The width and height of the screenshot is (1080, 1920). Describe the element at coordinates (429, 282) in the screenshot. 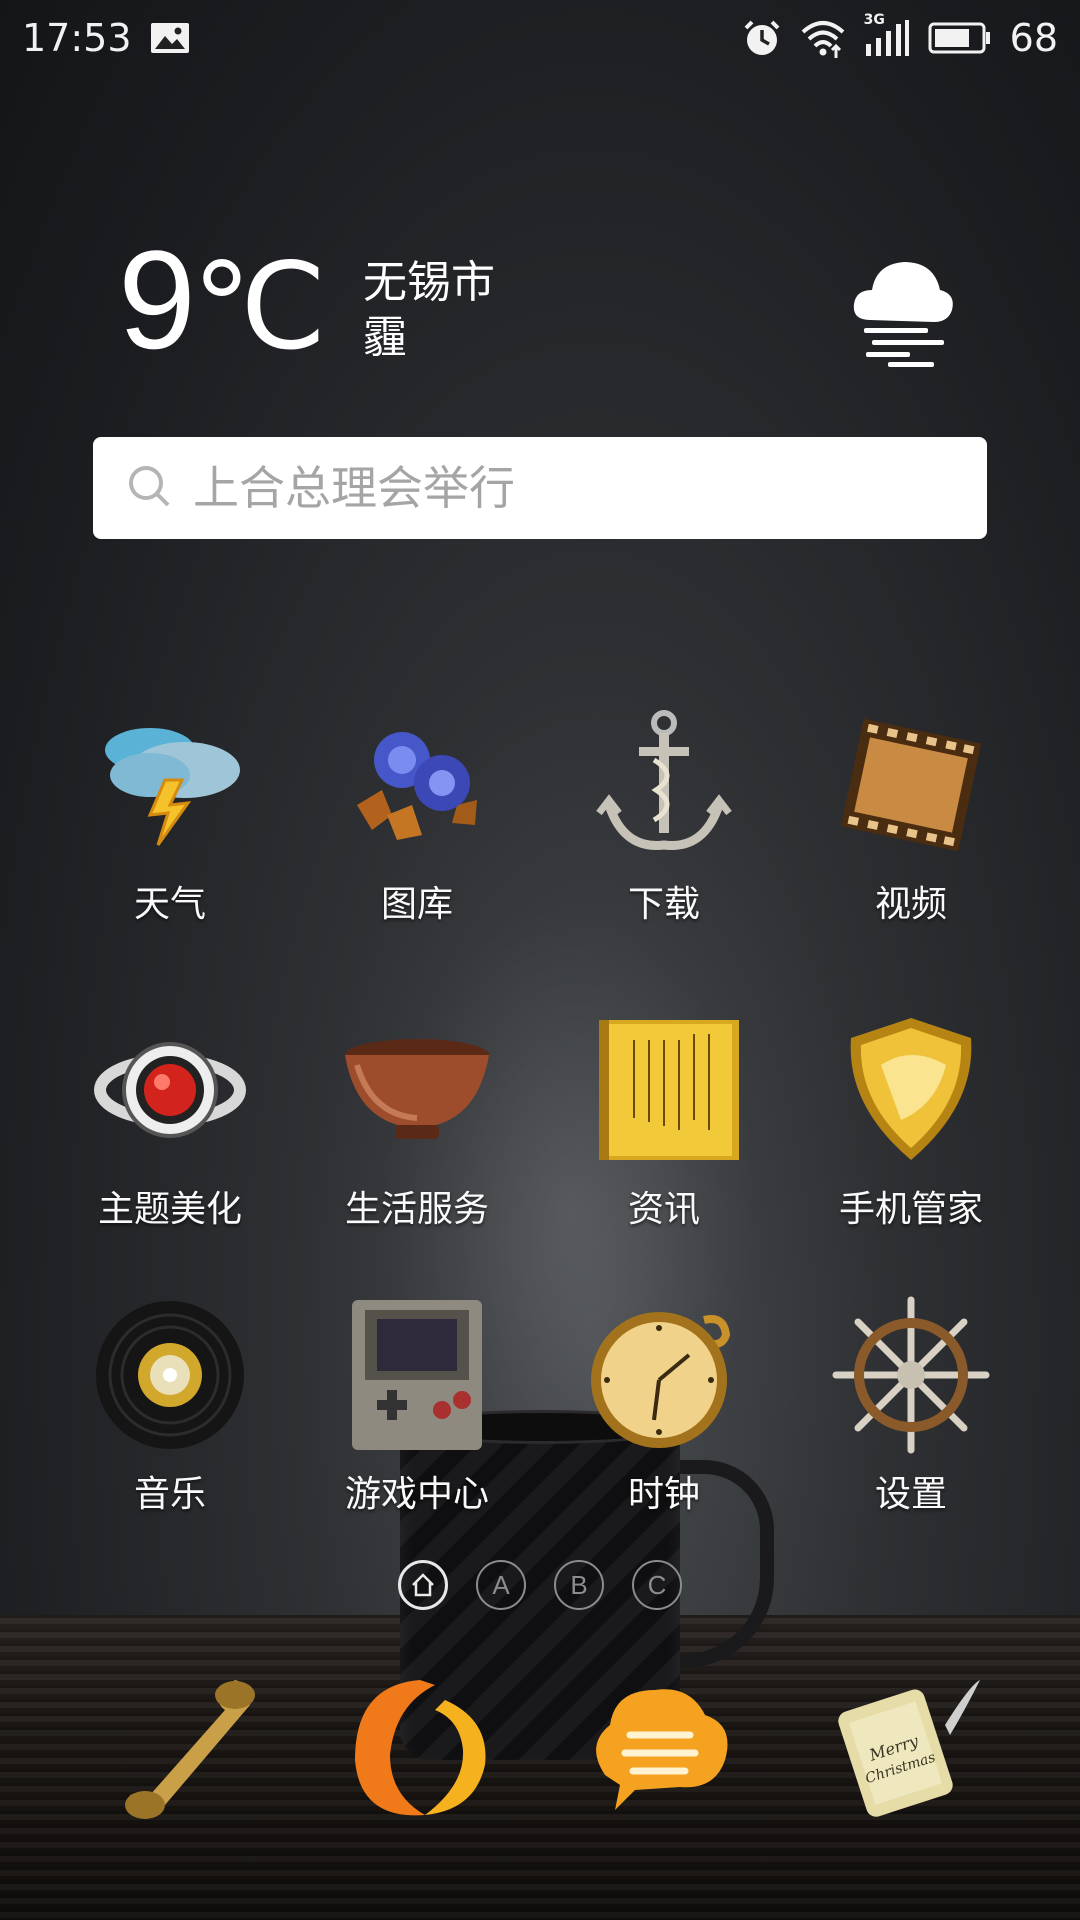

I see `city-name: 无锡市` at that location.